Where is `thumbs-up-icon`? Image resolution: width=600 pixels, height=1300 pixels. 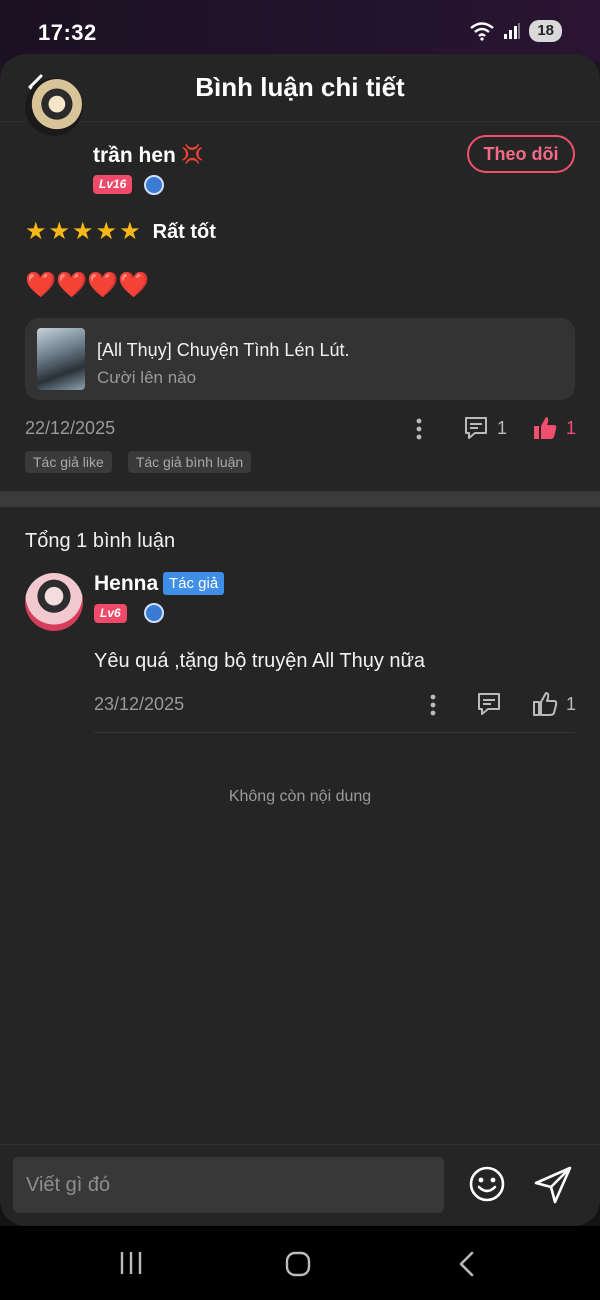
thumbs-up-icon is located at coordinates (545, 428).